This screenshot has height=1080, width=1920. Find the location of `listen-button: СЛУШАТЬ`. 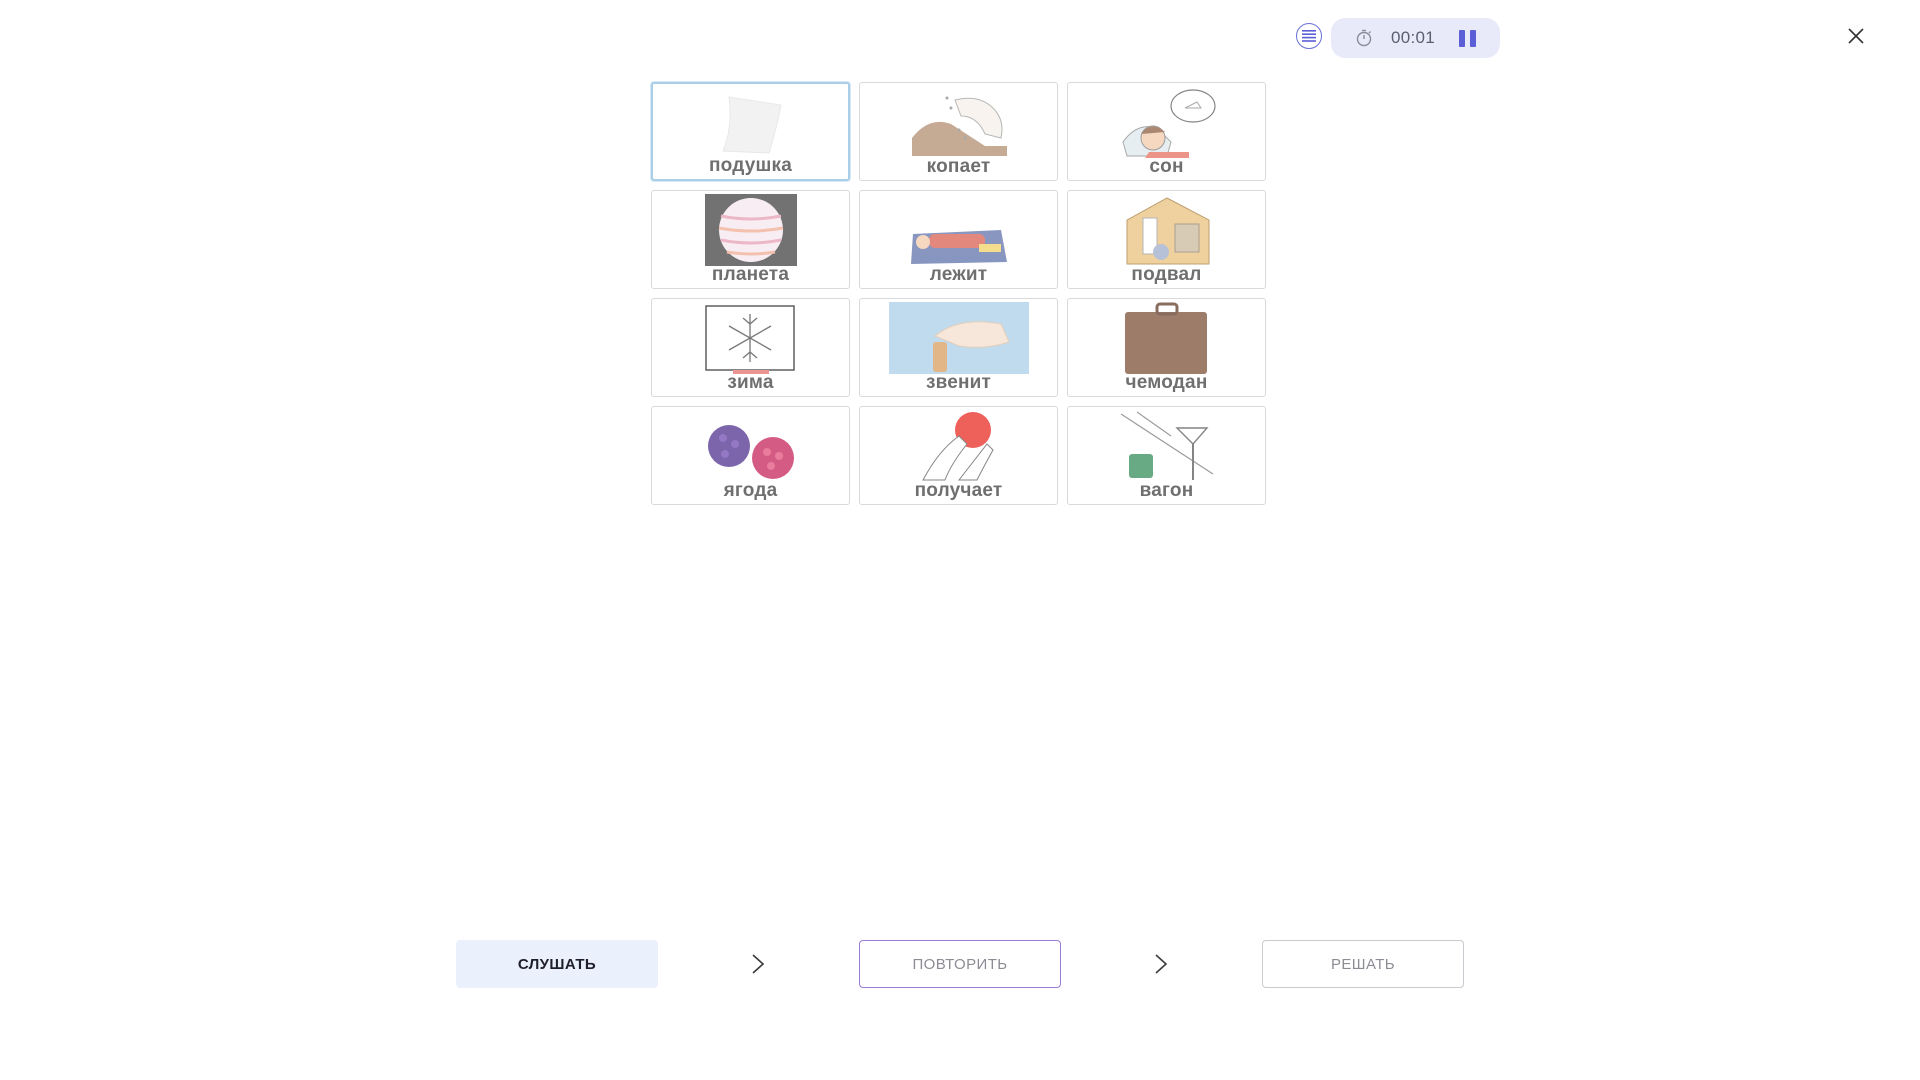

listen-button: СЛУШАТЬ is located at coordinates (557, 964).